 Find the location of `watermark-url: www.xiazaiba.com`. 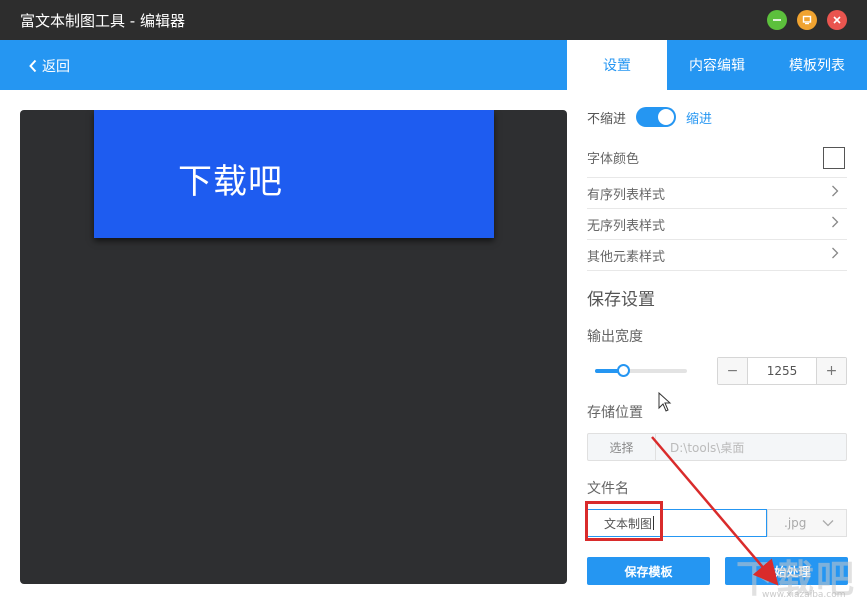

watermark-url: www.xiazaiba.com is located at coordinates (804, 595).